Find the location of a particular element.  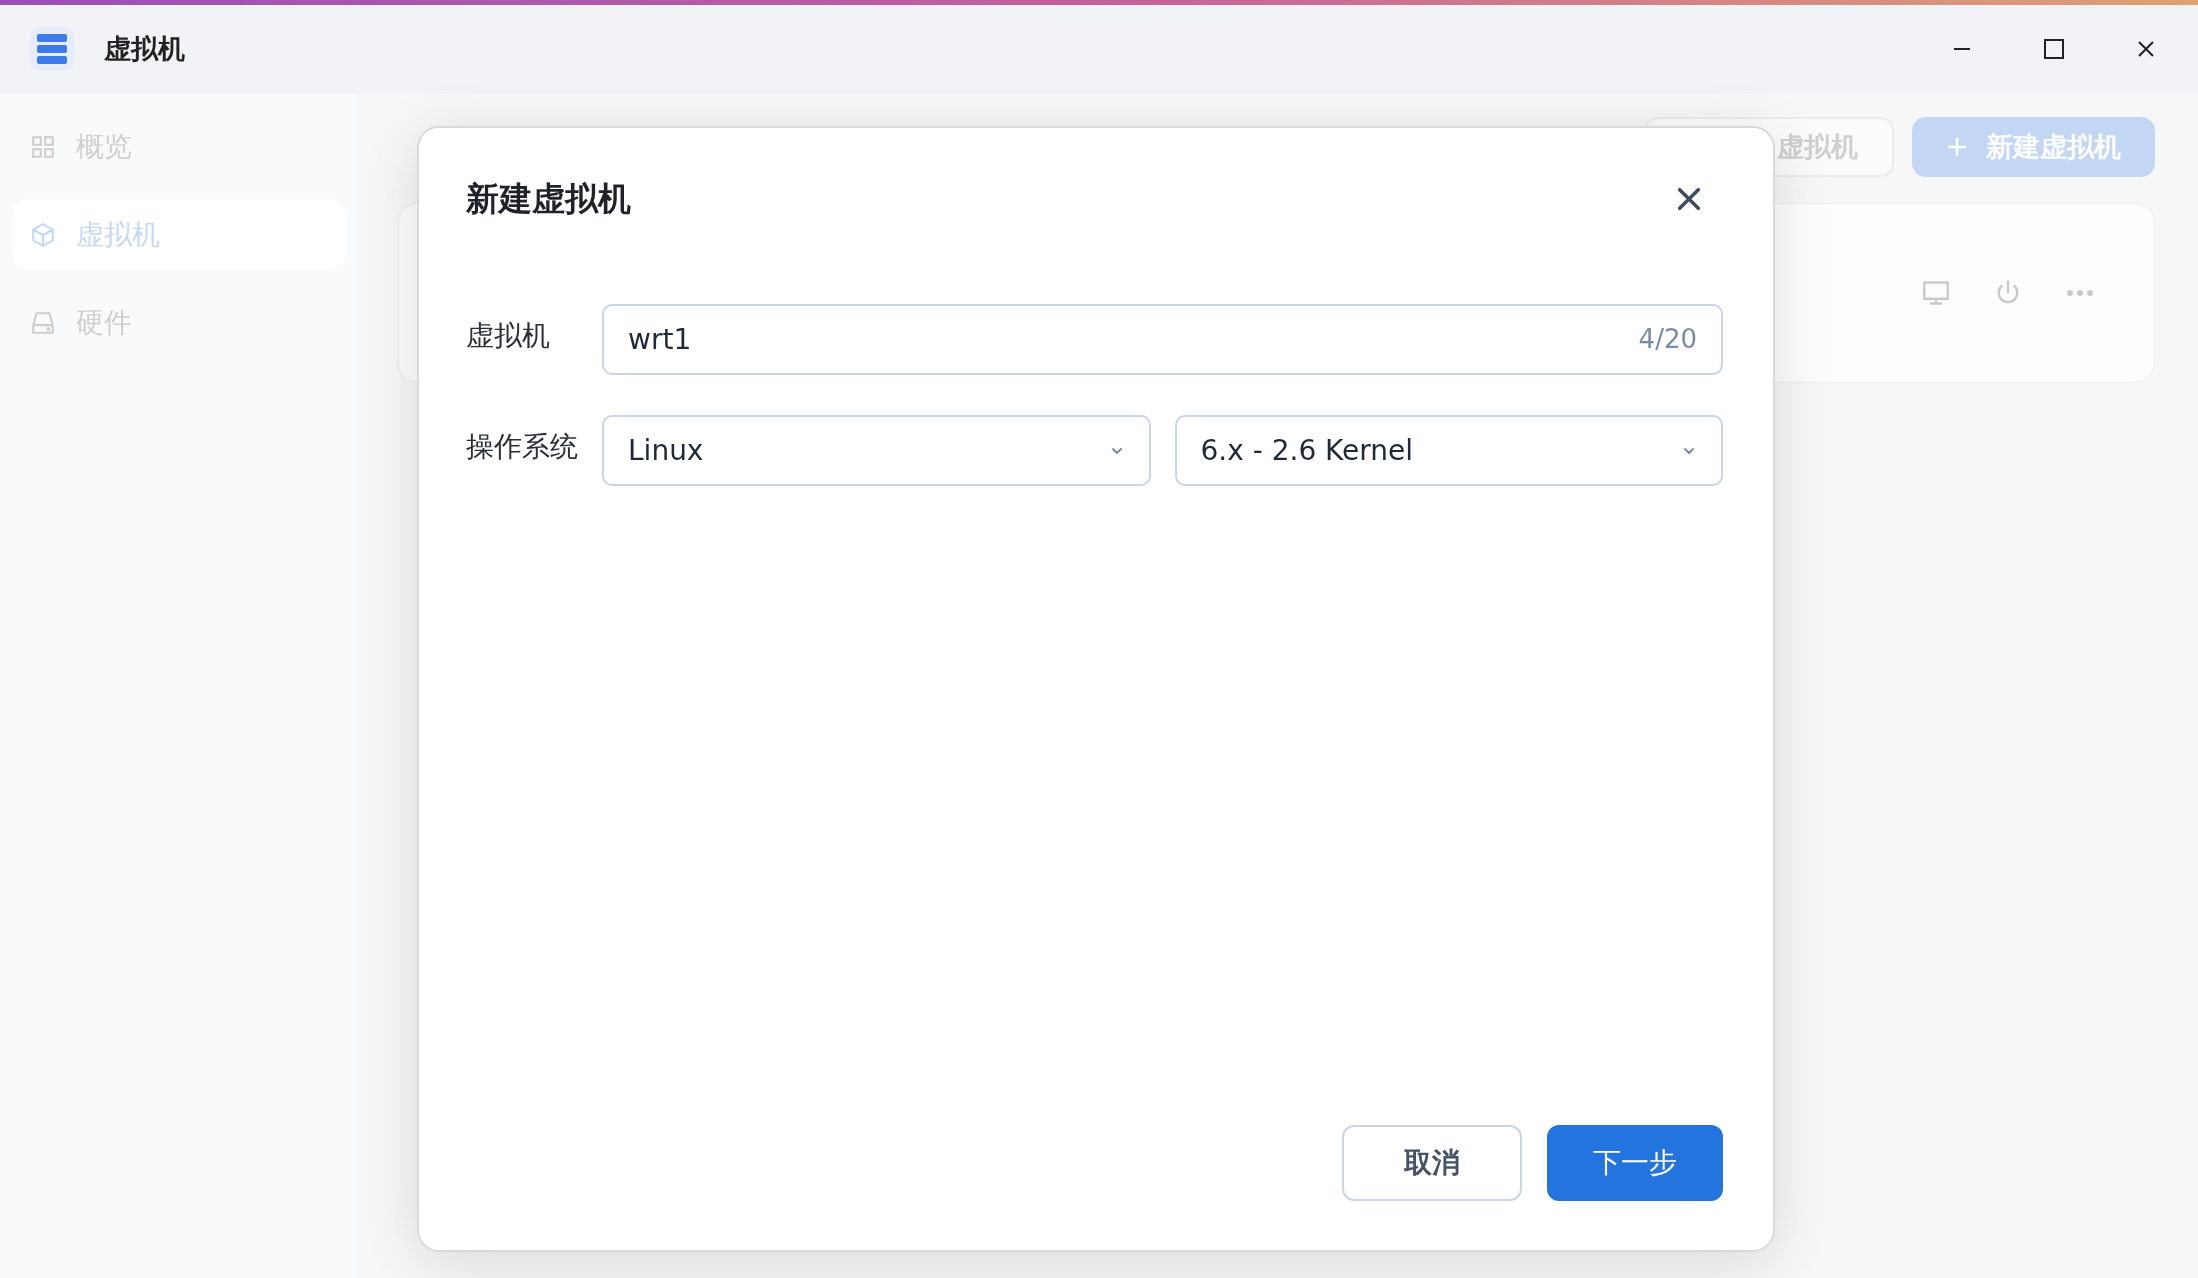

select-dropdown: Linux is located at coordinates (876, 450).